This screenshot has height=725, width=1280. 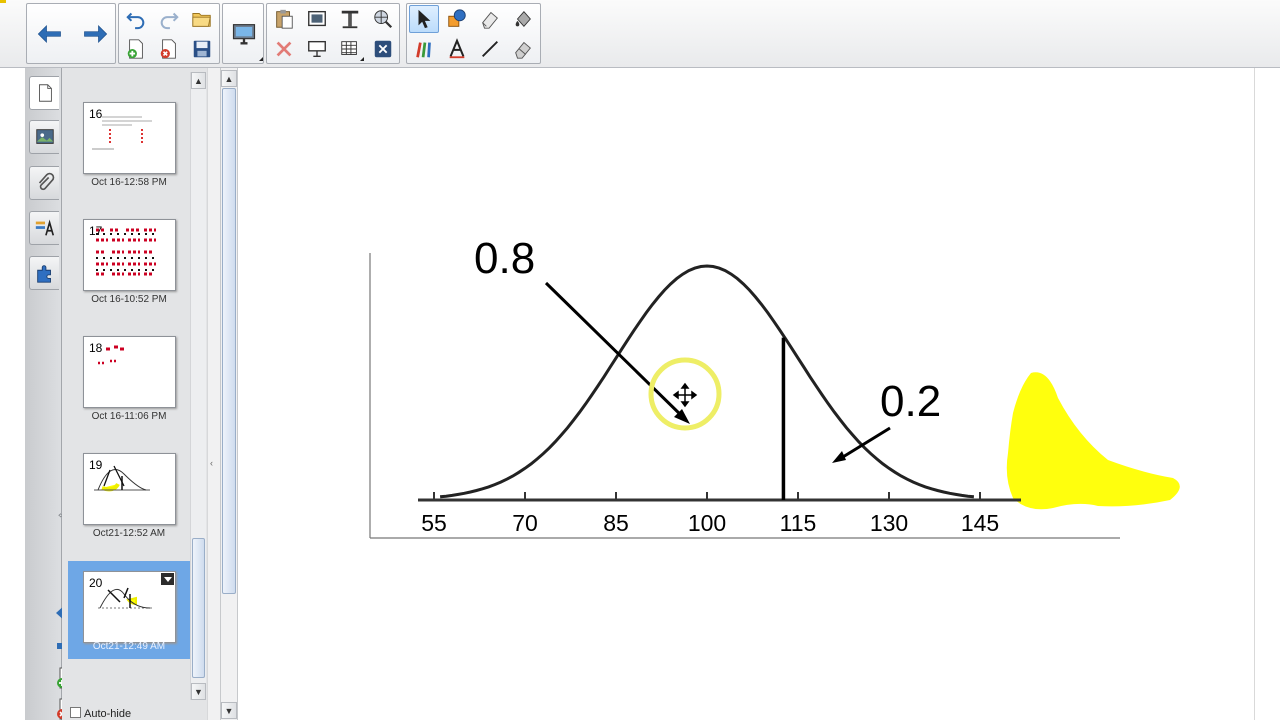 I want to click on attachments-icon, so click(x=46, y=181).